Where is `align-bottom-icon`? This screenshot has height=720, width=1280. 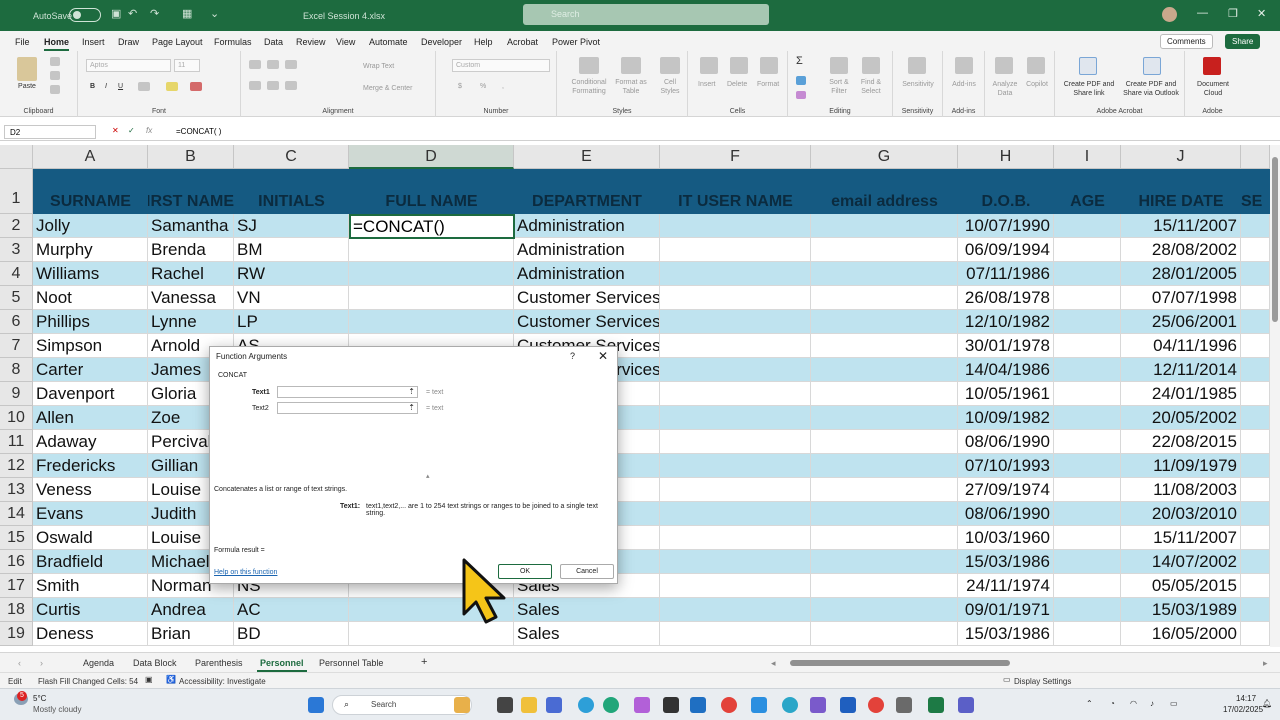
align-bottom-icon is located at coordinates (291, 64).